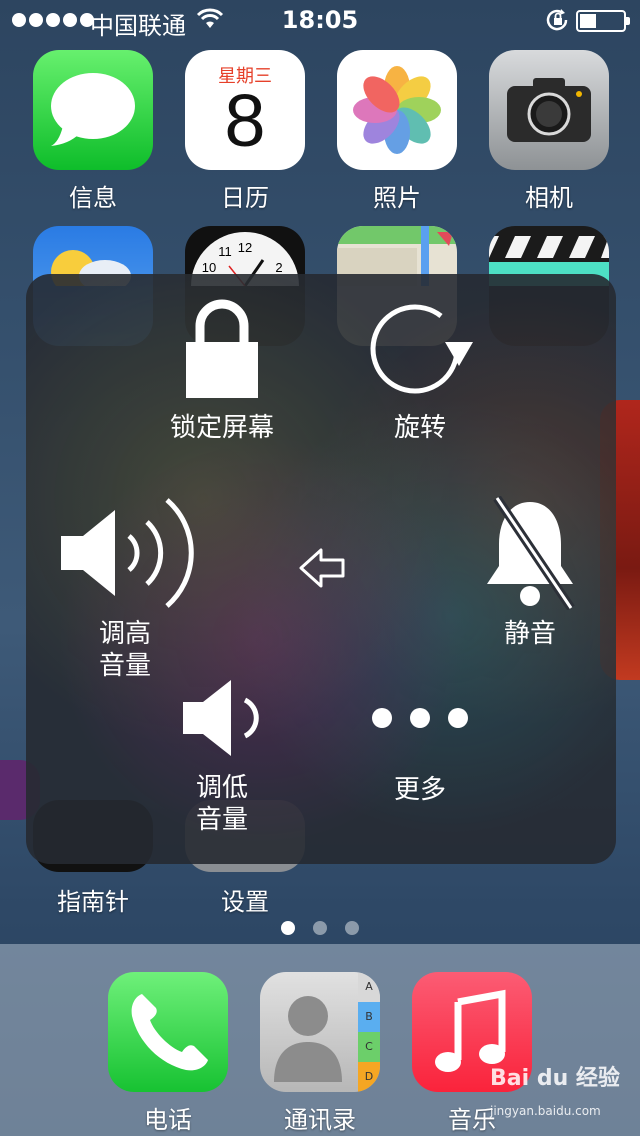 Image resolution: width=640 pixels, height=1136 pixels. Describe the element at coordinates (93, 110) in the screenshot. I see `messages-icon` at that location.